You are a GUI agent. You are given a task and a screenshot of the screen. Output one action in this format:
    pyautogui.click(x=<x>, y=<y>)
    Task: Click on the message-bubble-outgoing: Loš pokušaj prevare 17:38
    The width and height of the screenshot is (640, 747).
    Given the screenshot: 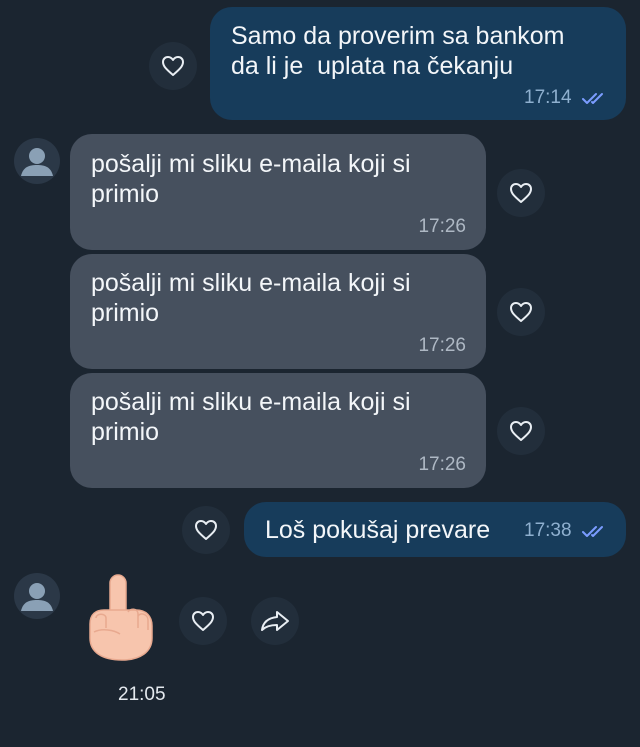 What is the action you would take?
    pyautogui.click(x=435, y=529)
    